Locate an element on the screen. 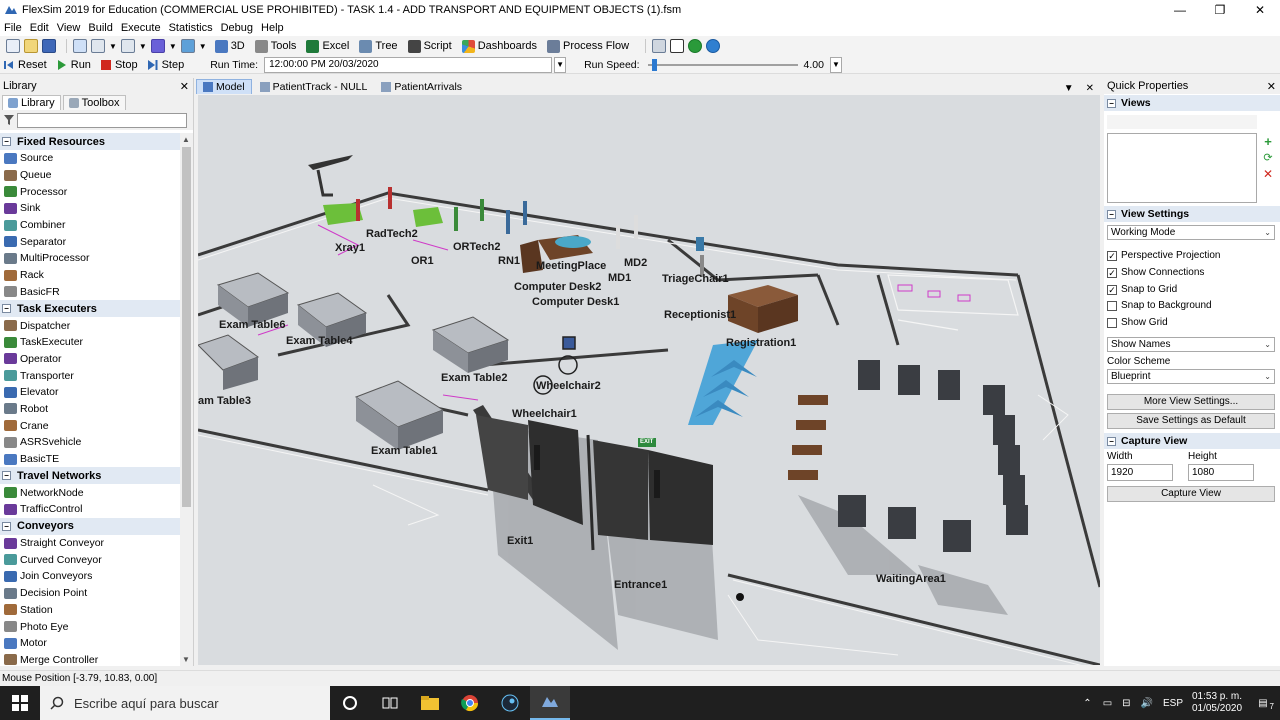 The image size is (1280, 720). menu-build: Build is located at coordinates (102, 28).